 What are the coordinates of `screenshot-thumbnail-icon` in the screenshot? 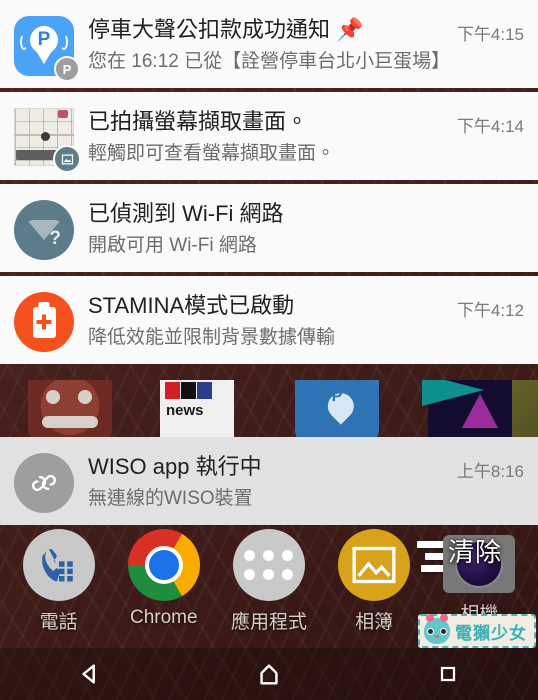 It's located at (47, 140).